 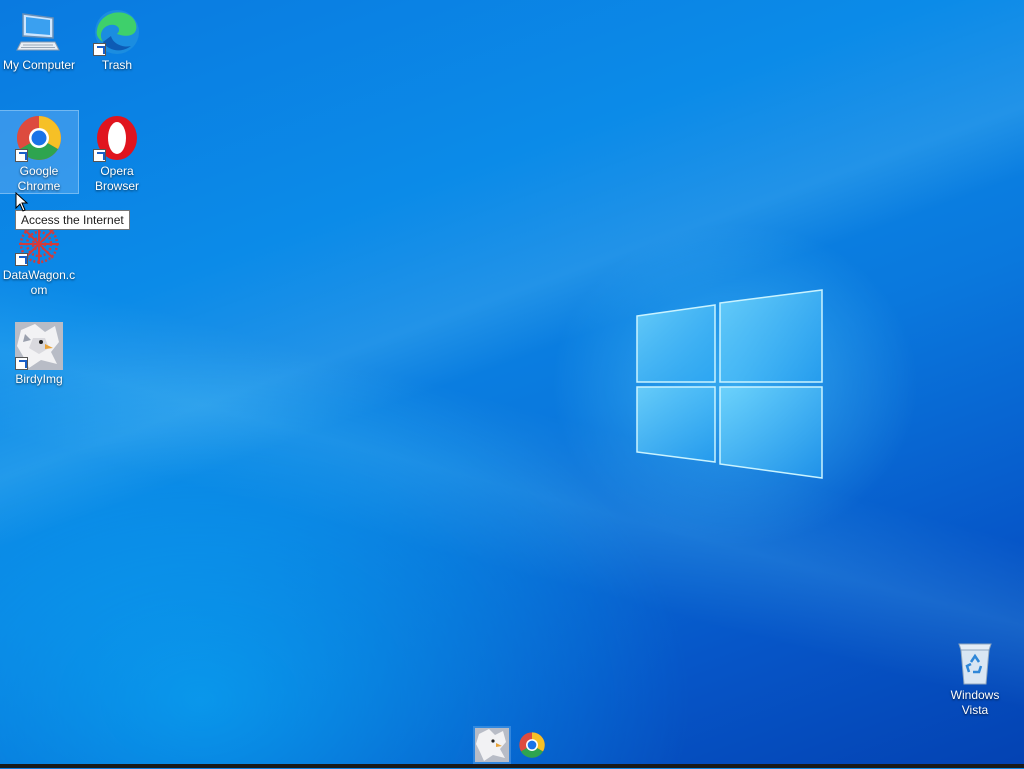 I want to click on desktop-icon-google-chrome: Google Chrome, so click(x=39, y=152).